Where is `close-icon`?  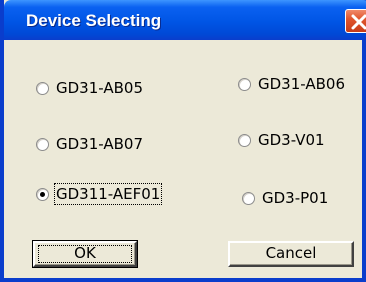
close-icon is located at coordinates (358, 22).